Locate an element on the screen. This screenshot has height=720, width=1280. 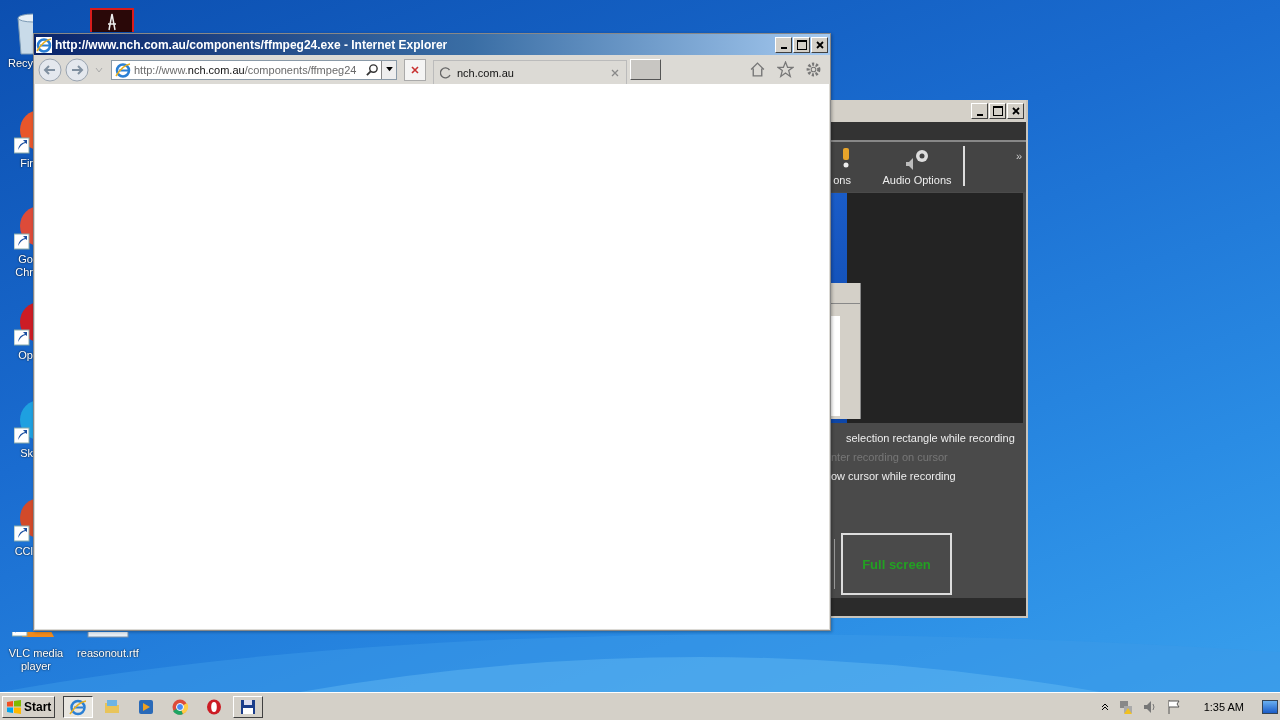
bulb-icon is located at coordinates (846, 159).